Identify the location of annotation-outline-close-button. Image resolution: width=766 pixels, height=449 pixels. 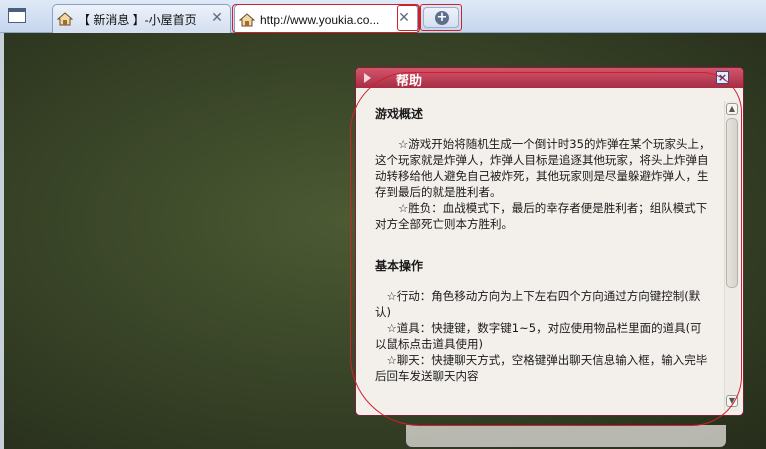
(408, 18).